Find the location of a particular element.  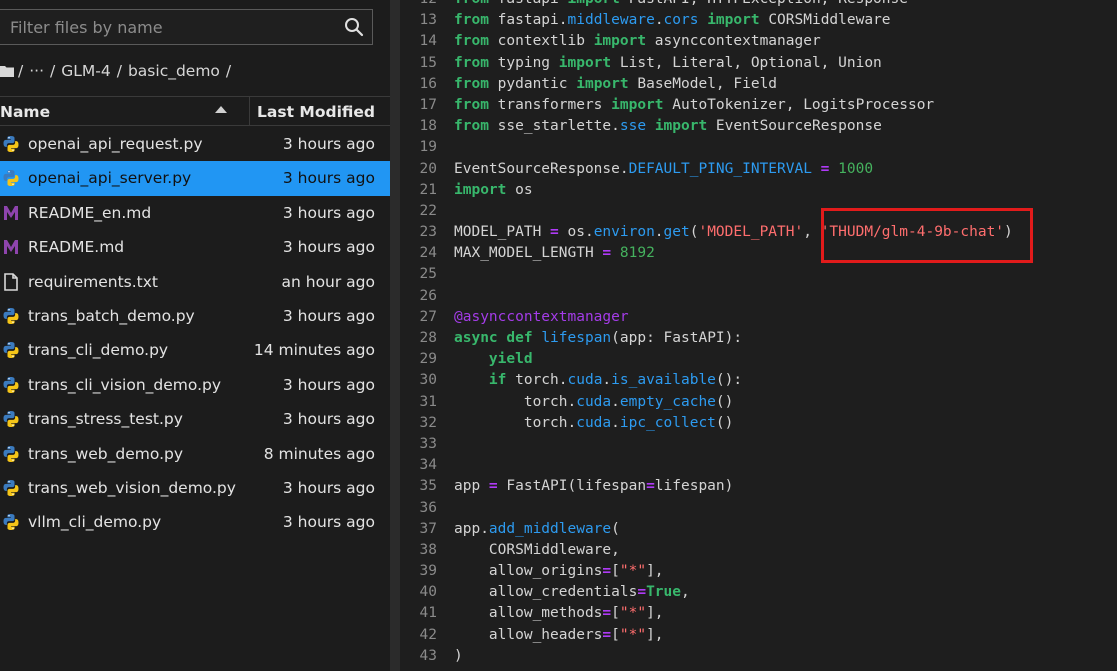

code-token: . is located at coordinates (607, 380).